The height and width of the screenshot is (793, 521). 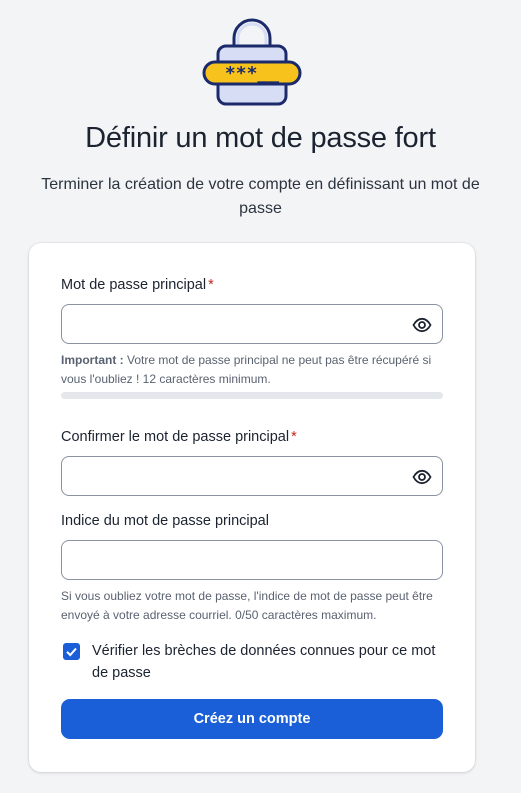 What do you see at coordinates (252, 476) in the screenshot?
I see `confirm-password-input` at bounding box center [252, 476].